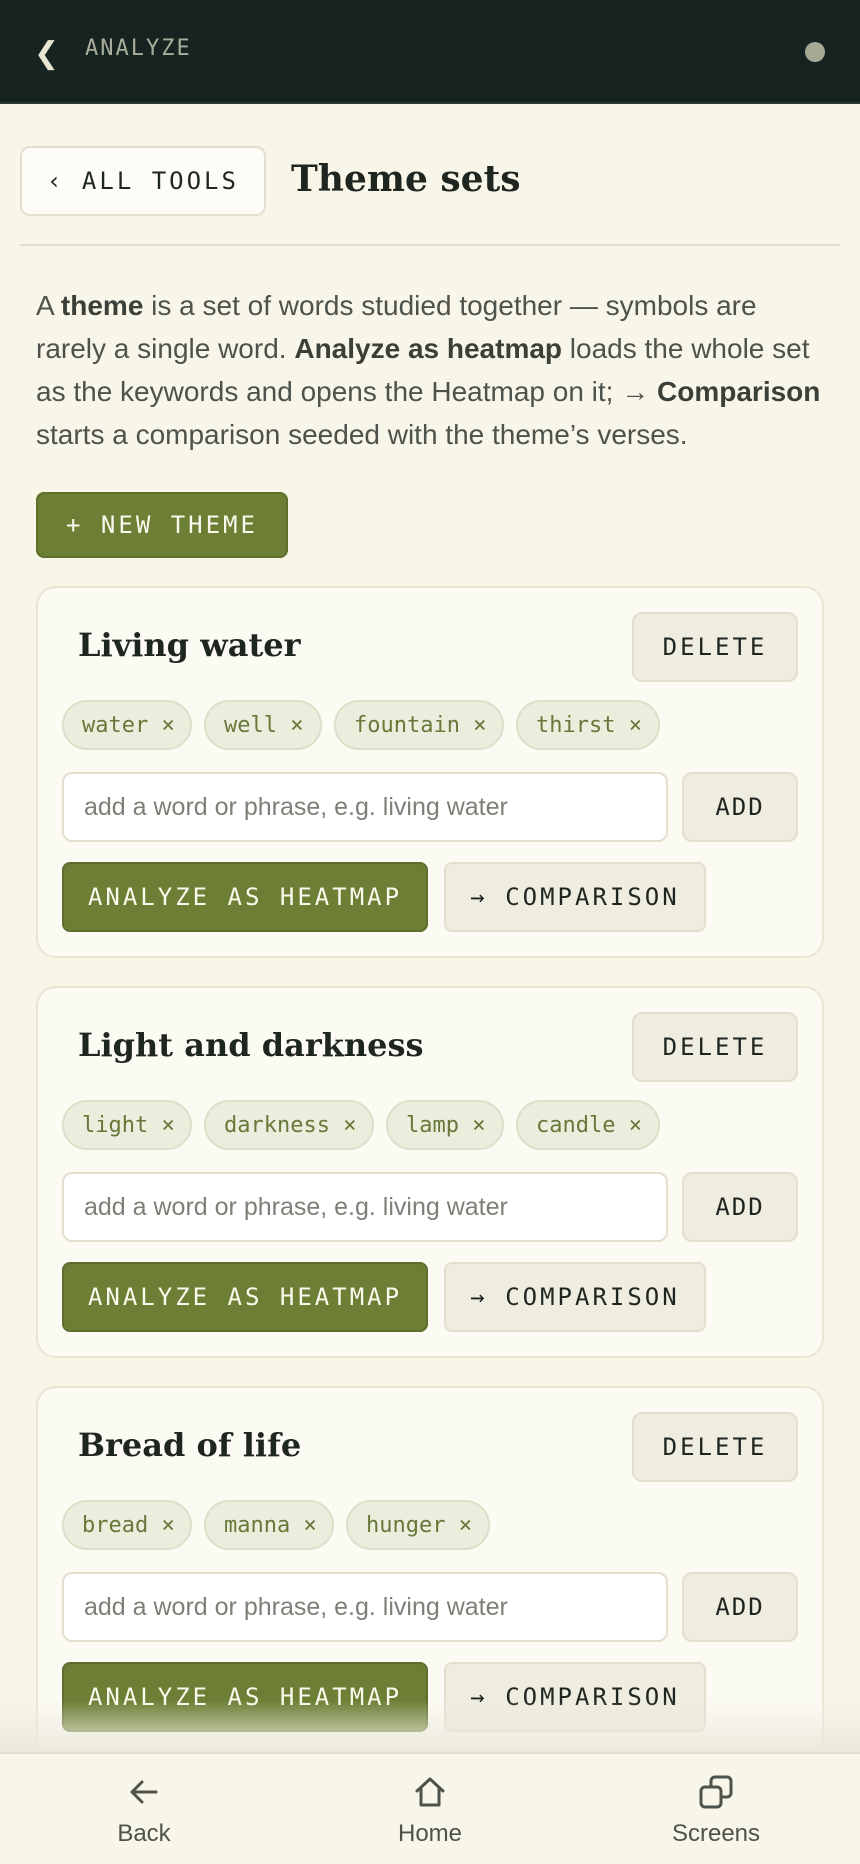  Describe the element at coordinates (716, 1833) in the screenshot. I see `nav-screens-label: Screens` at that location.